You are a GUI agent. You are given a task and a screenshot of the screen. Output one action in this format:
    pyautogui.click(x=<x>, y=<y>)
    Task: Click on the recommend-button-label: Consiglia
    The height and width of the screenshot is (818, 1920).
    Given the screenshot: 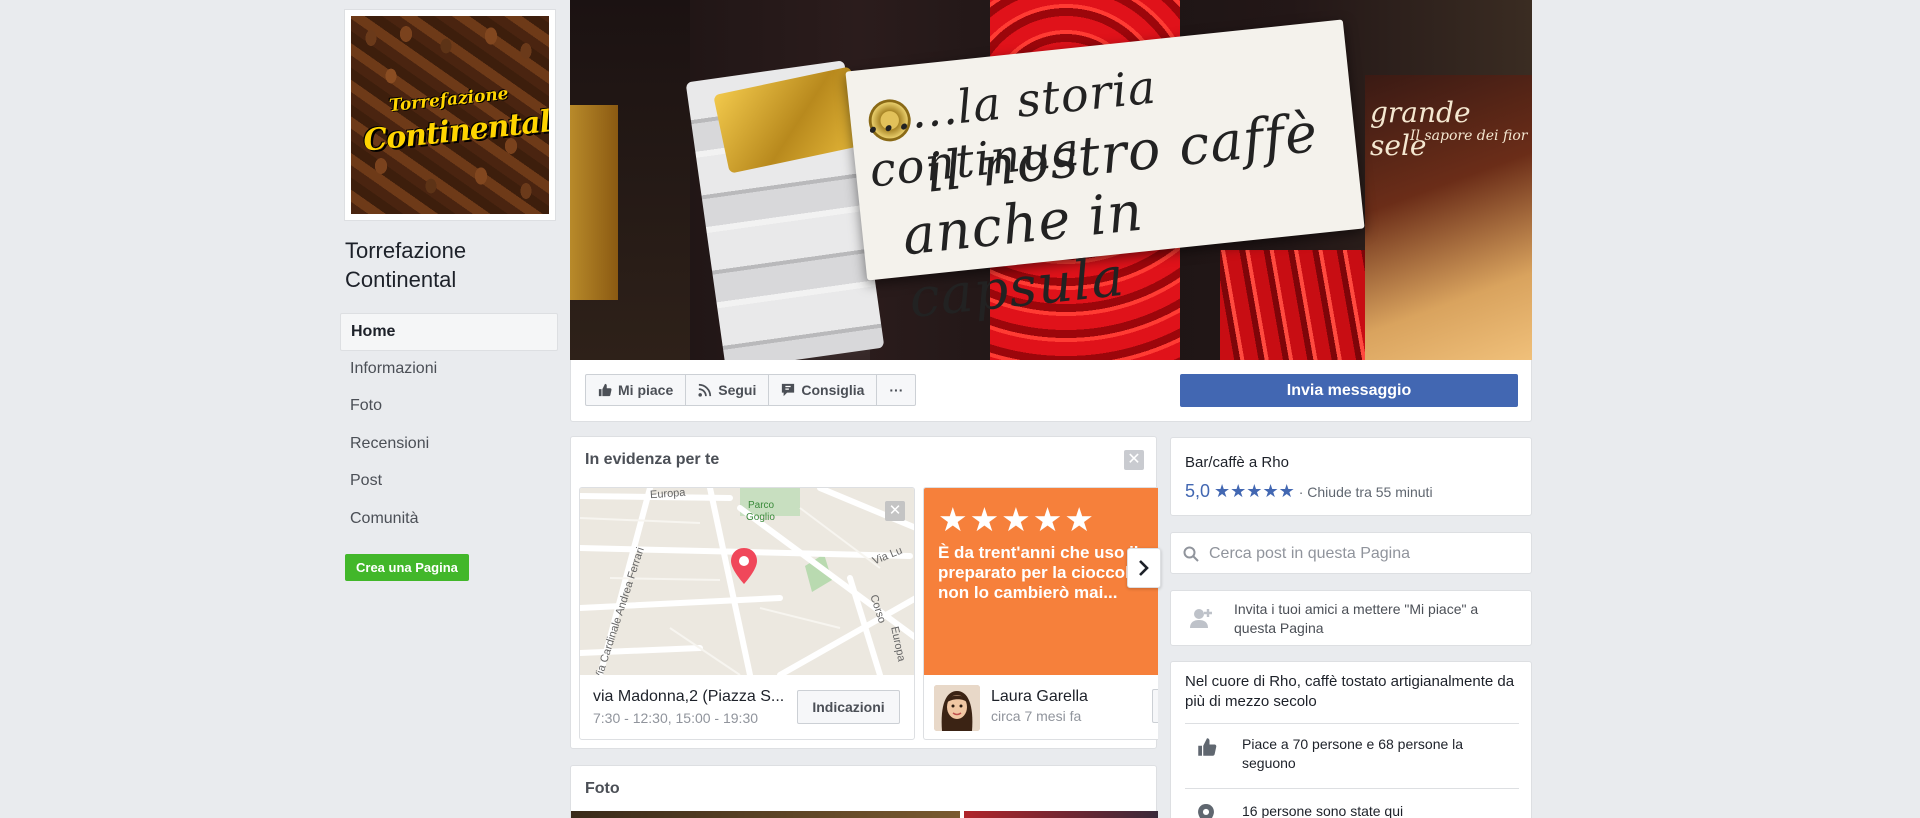 What is the action you would take?
    pyautogui.click(x=833, y=390)
    